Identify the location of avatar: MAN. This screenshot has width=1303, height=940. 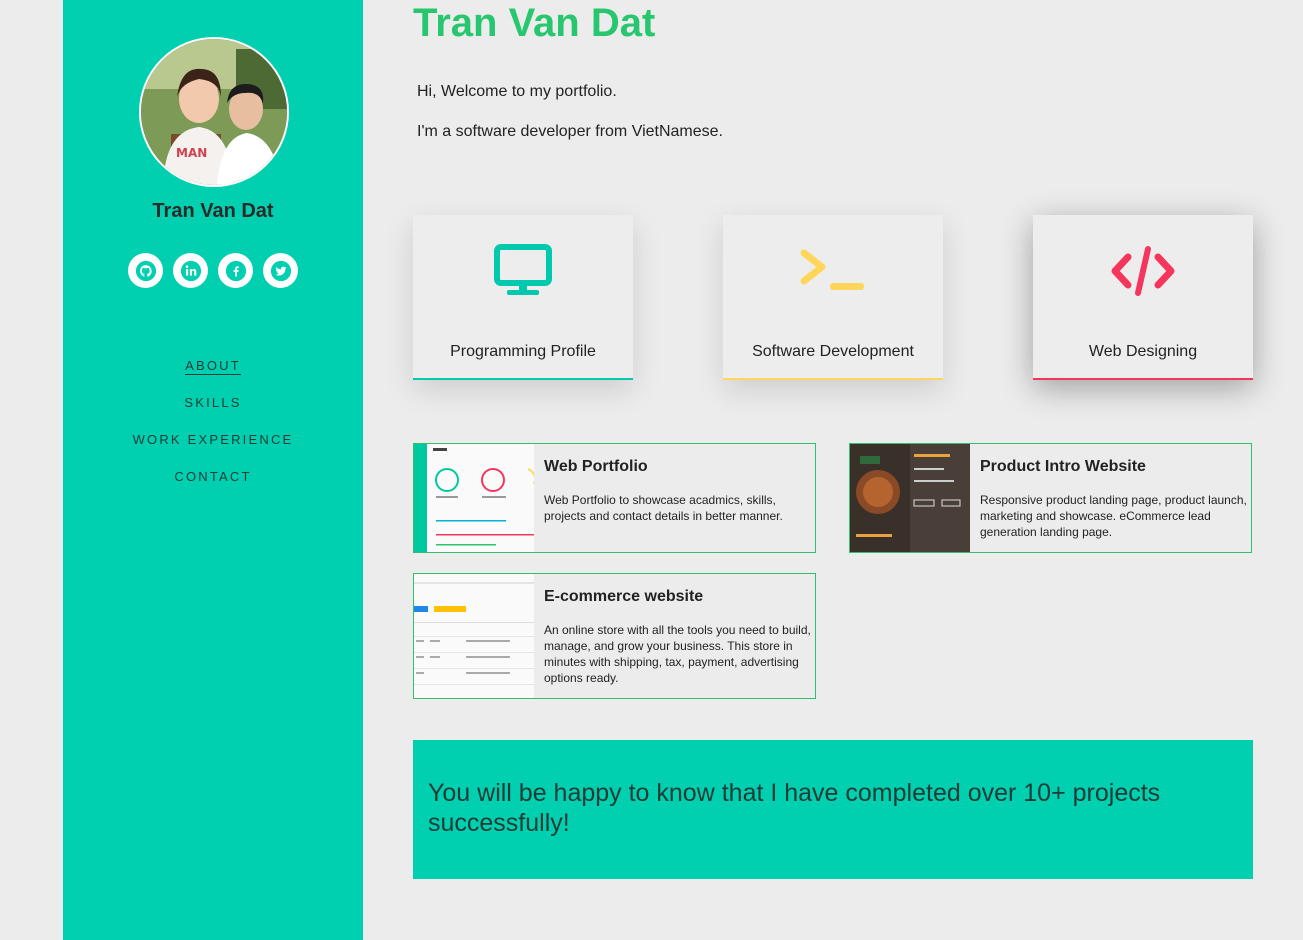
(214, 112).